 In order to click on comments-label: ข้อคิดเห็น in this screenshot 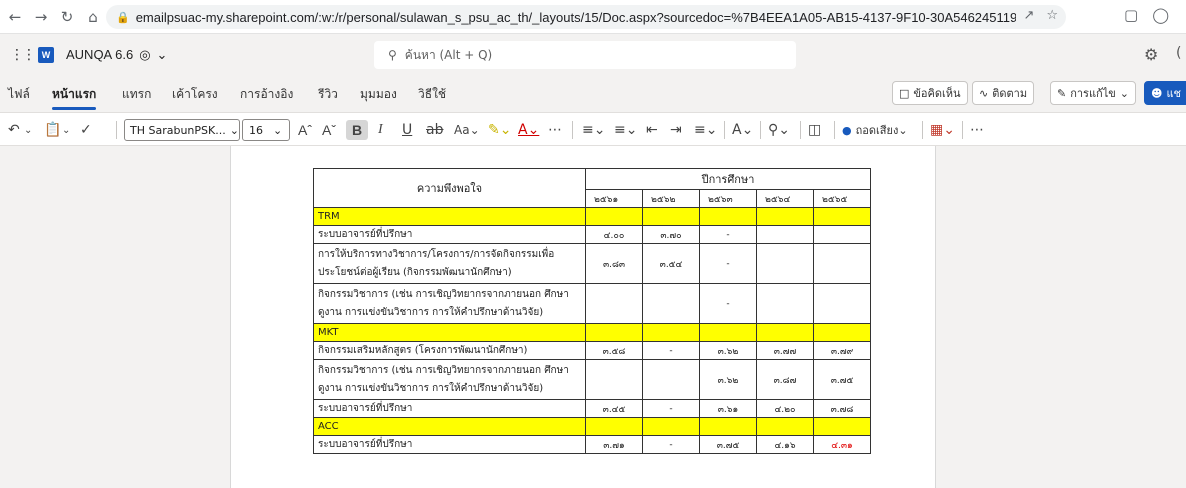, I will do `click(937, 93)`.